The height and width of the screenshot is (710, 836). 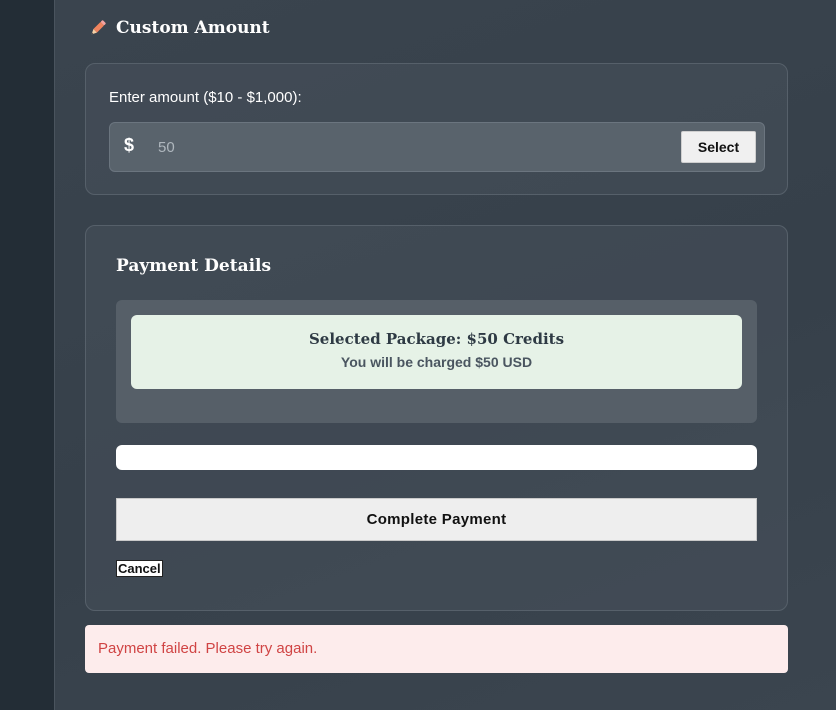 I want to click on selected-package-text: Selected Package: $50 Credits, so click(x=436, y=339).